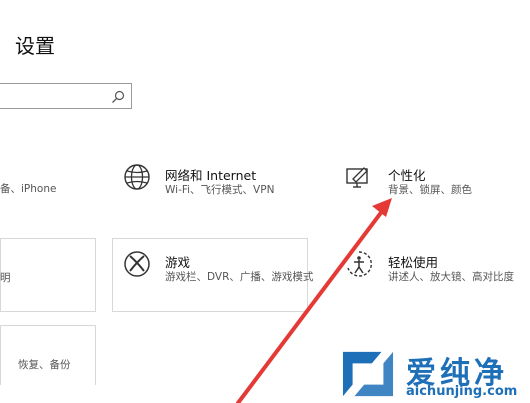 The width and height of the screenshot is (530, 403). What do you see at coordinates (432, 270) in the screenshot?
I see `tile-ease-of-access: 轻松使用 讲述人、放大镜、高对比度` at bounding box center [432, 270].